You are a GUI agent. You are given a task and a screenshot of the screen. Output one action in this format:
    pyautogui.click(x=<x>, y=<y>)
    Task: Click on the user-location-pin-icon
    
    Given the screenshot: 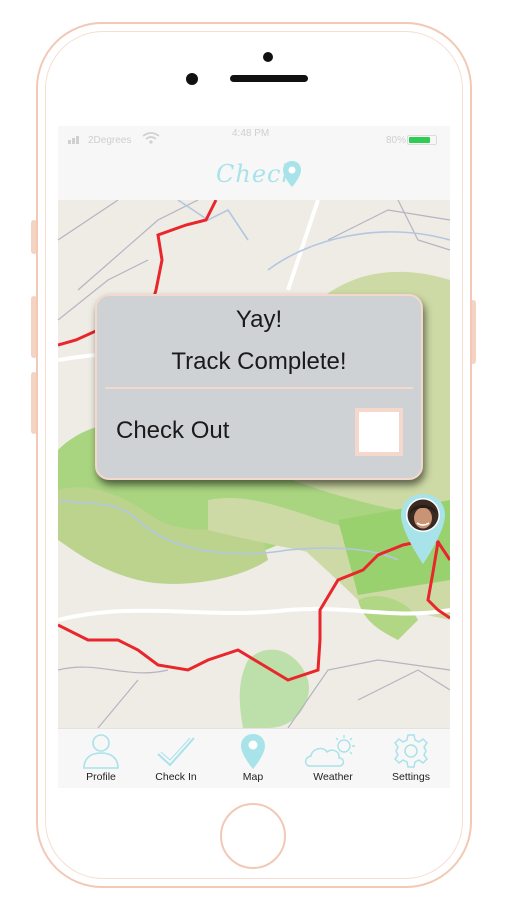 What is the action you would take?
    pyautogui.click(x=423, y=529)
    